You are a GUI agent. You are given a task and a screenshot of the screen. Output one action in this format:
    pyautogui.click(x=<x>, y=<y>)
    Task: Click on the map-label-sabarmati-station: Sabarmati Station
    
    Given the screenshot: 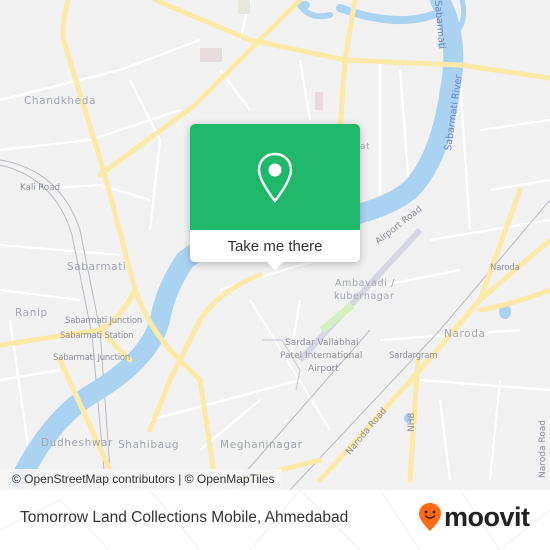 What is the action you would take?
    pyautogui.click(x=97, y=336)
    